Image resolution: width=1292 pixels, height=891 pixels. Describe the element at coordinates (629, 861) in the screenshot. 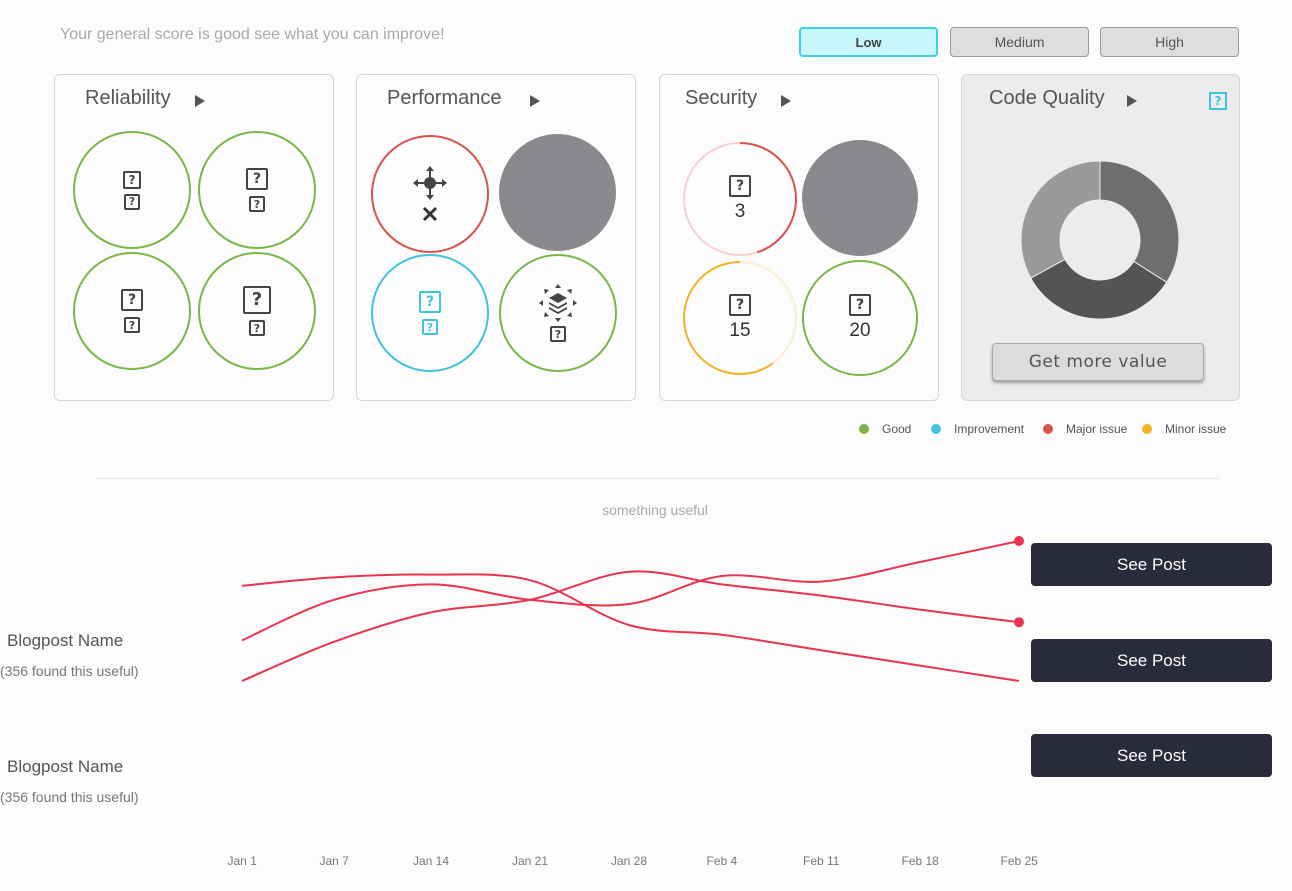

I see `x-tick-label: Jan 28` at that location.